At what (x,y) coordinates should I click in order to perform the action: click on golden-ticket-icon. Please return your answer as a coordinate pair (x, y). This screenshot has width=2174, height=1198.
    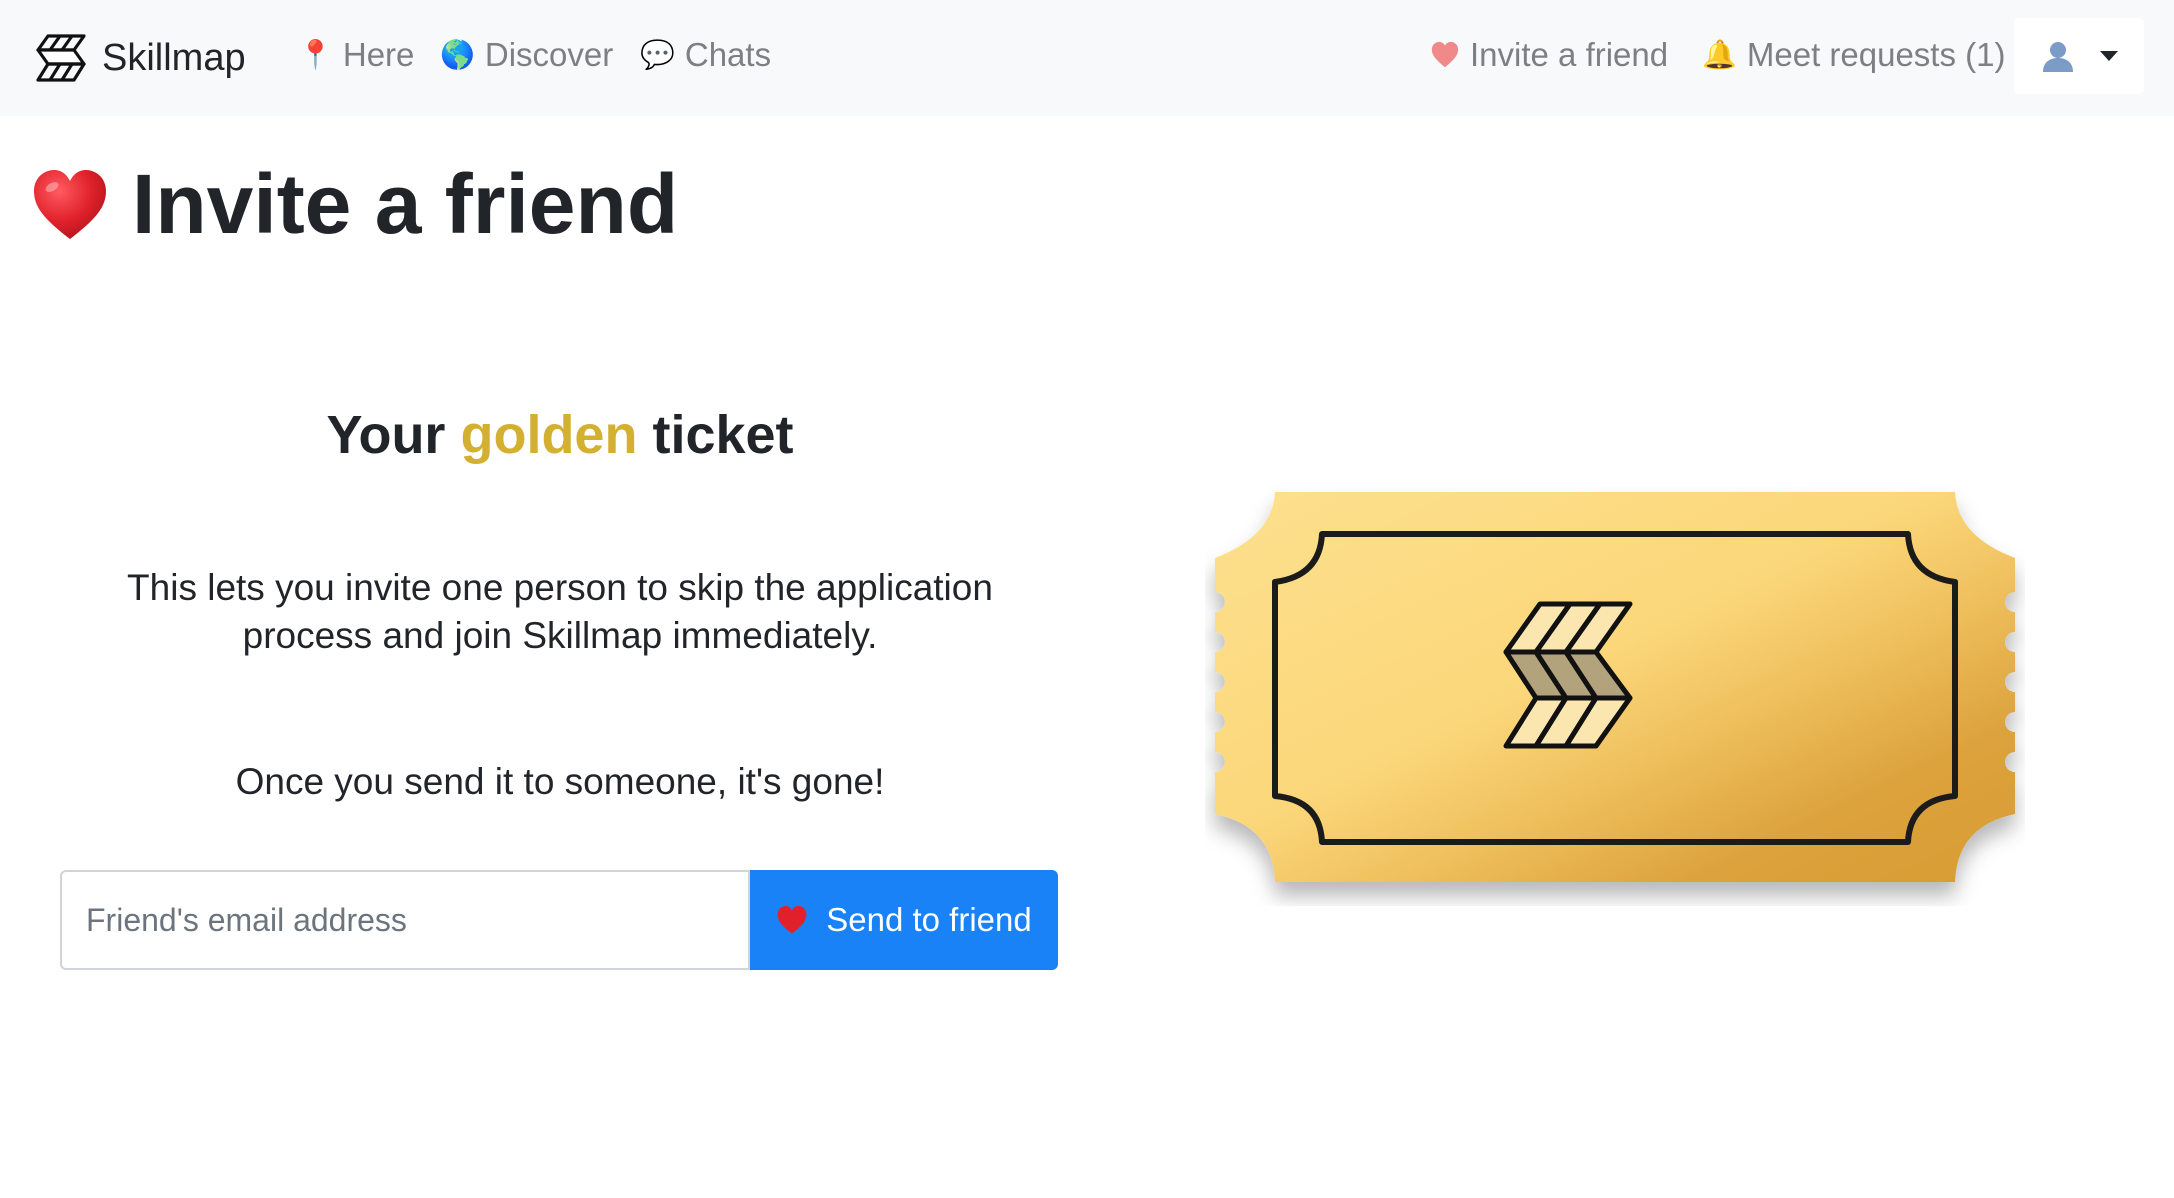
    Looking at the image, I should click on (1615, 687).